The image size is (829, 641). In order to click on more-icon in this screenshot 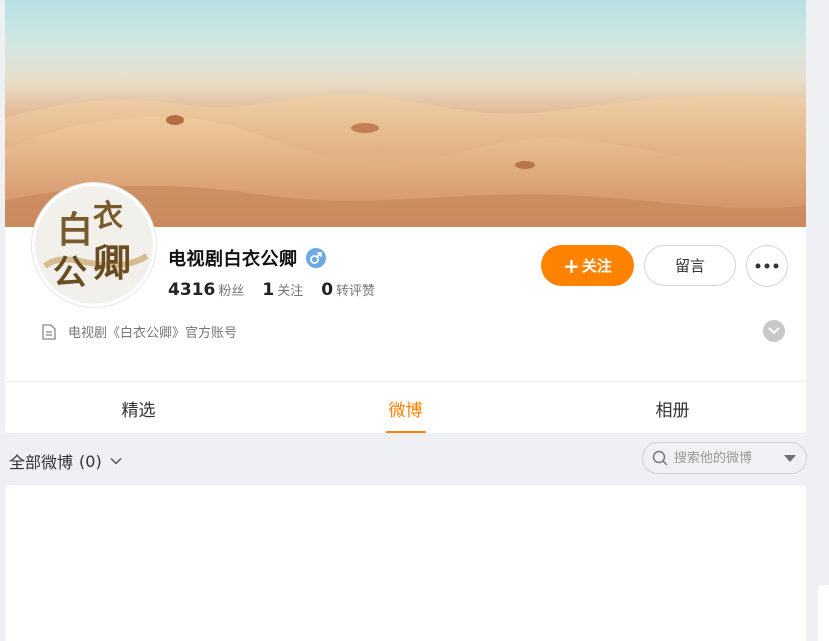, I will do `click(767, 266)`.